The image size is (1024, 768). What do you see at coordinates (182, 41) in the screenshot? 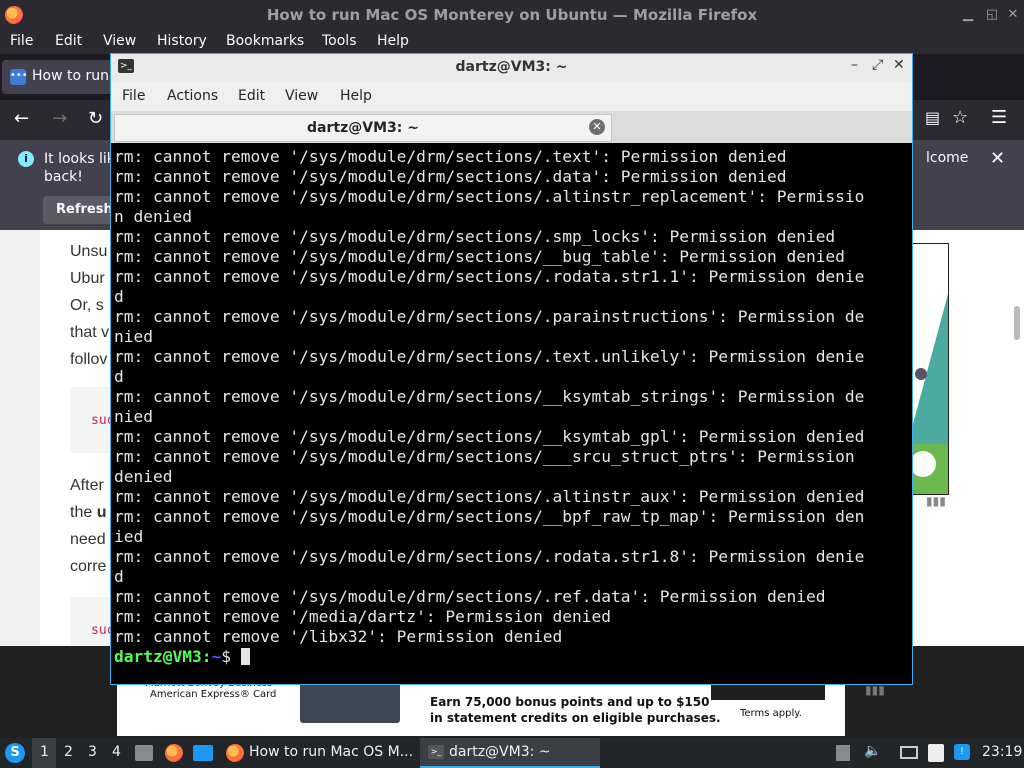
I see `menu-history: History` at bounding box center [182, 41].